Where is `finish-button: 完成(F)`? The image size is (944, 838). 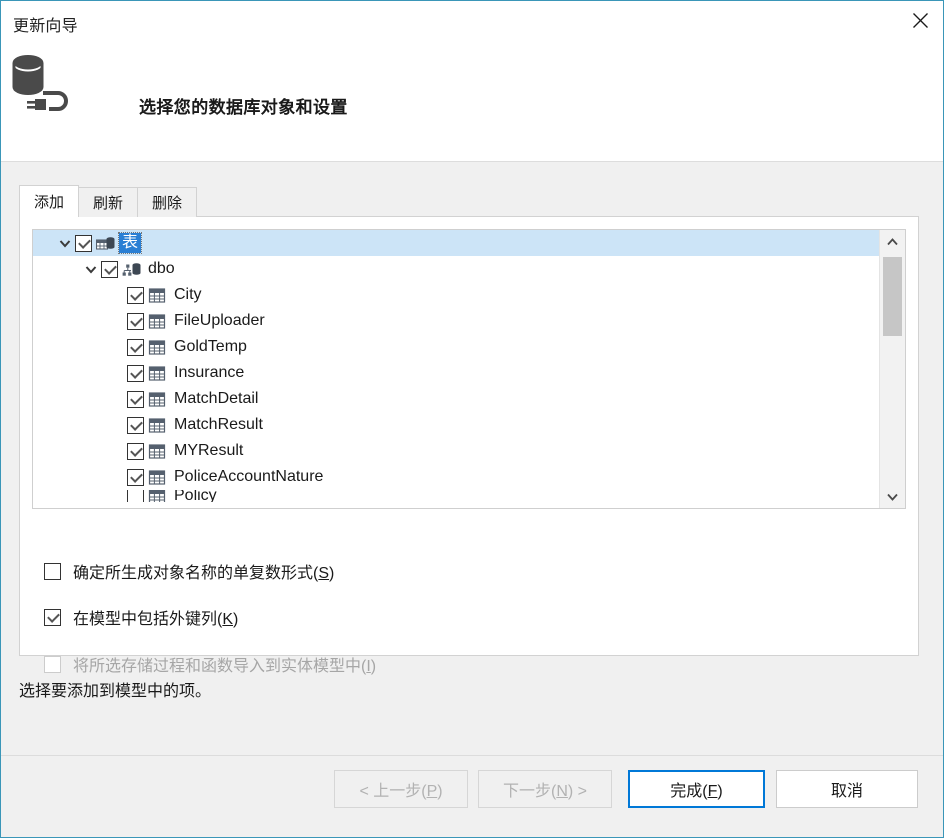 finish-button: 完成(F) is located at coordinates (696, 789).